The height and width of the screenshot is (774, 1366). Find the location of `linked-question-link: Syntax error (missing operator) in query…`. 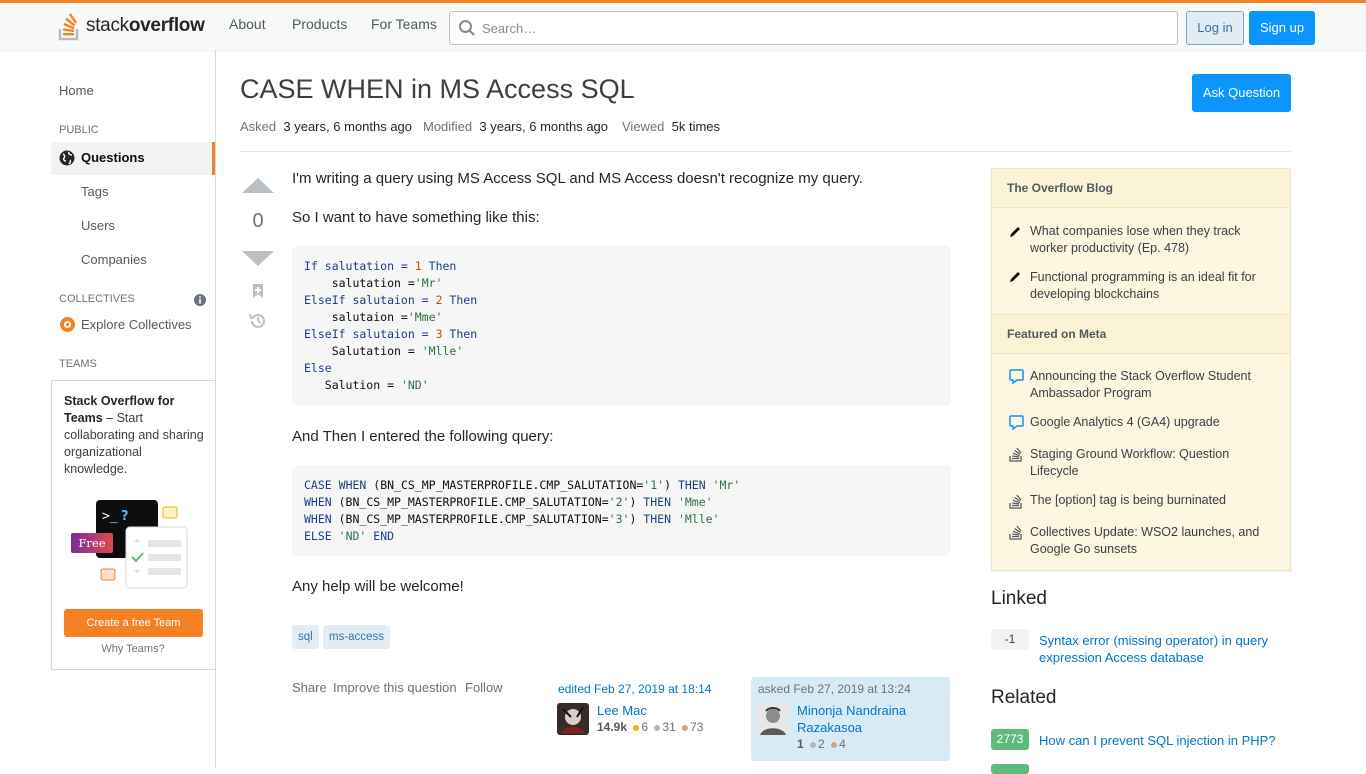

linked-question-link: Syntax error (missing operator) in query… is located at coordinates (1164, 649).